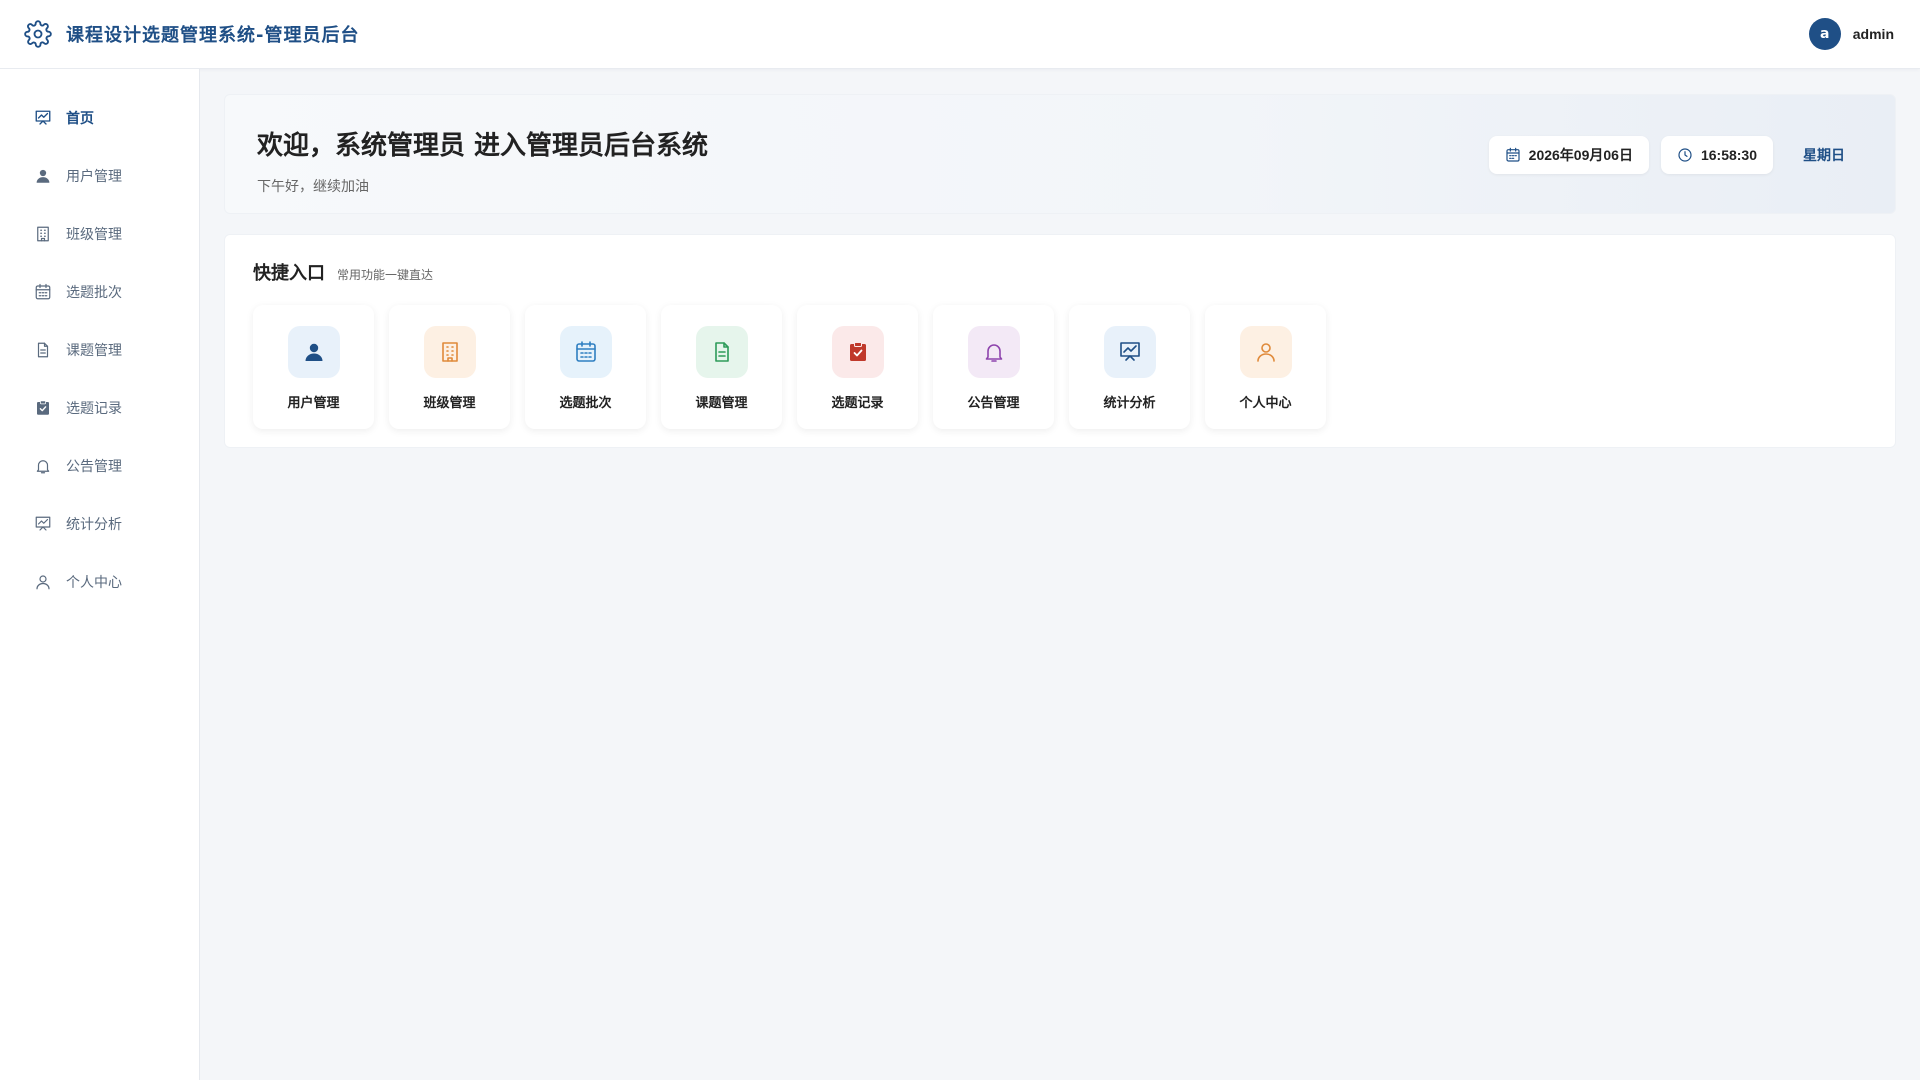  I want to click on quick-card-label: 公告管理, so click(993, 403).